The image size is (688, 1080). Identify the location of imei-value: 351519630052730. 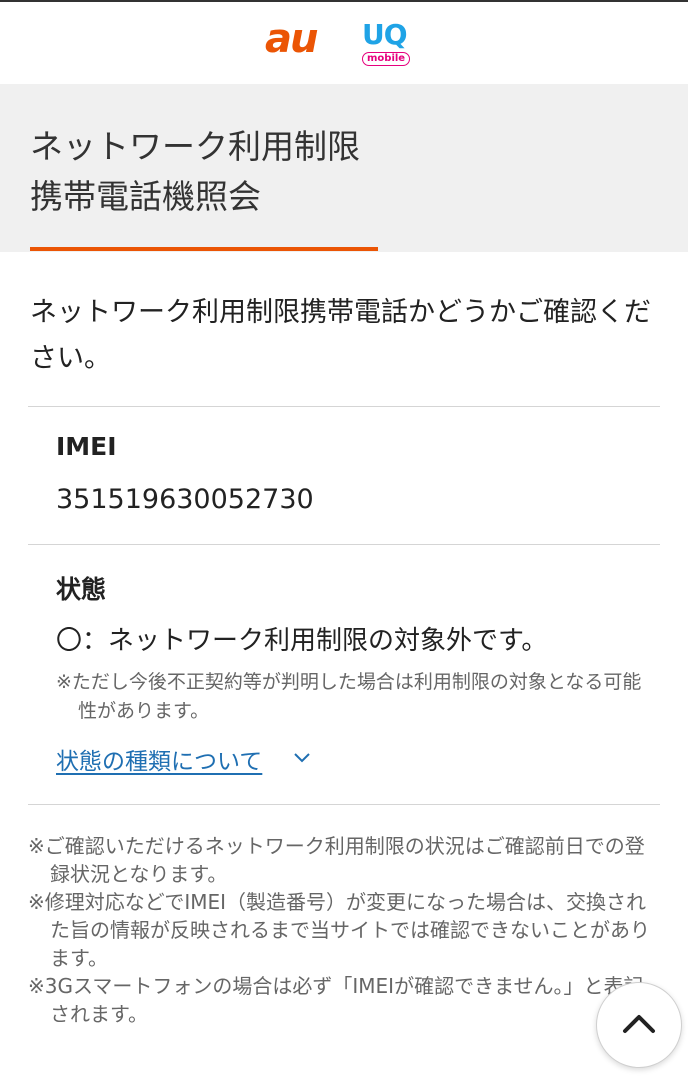
(185, 499).